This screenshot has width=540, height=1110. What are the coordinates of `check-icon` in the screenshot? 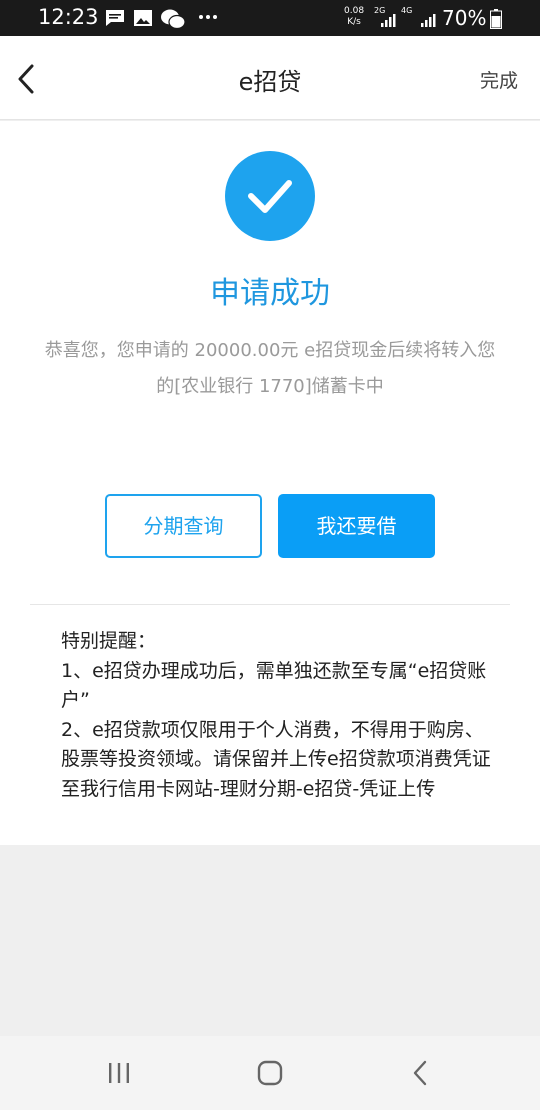 It's located at (270, 196).